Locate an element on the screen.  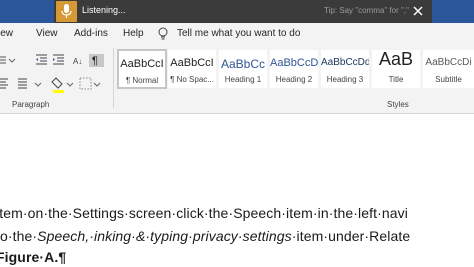
multilevel-list-icon is located at coordinates (3, 60).